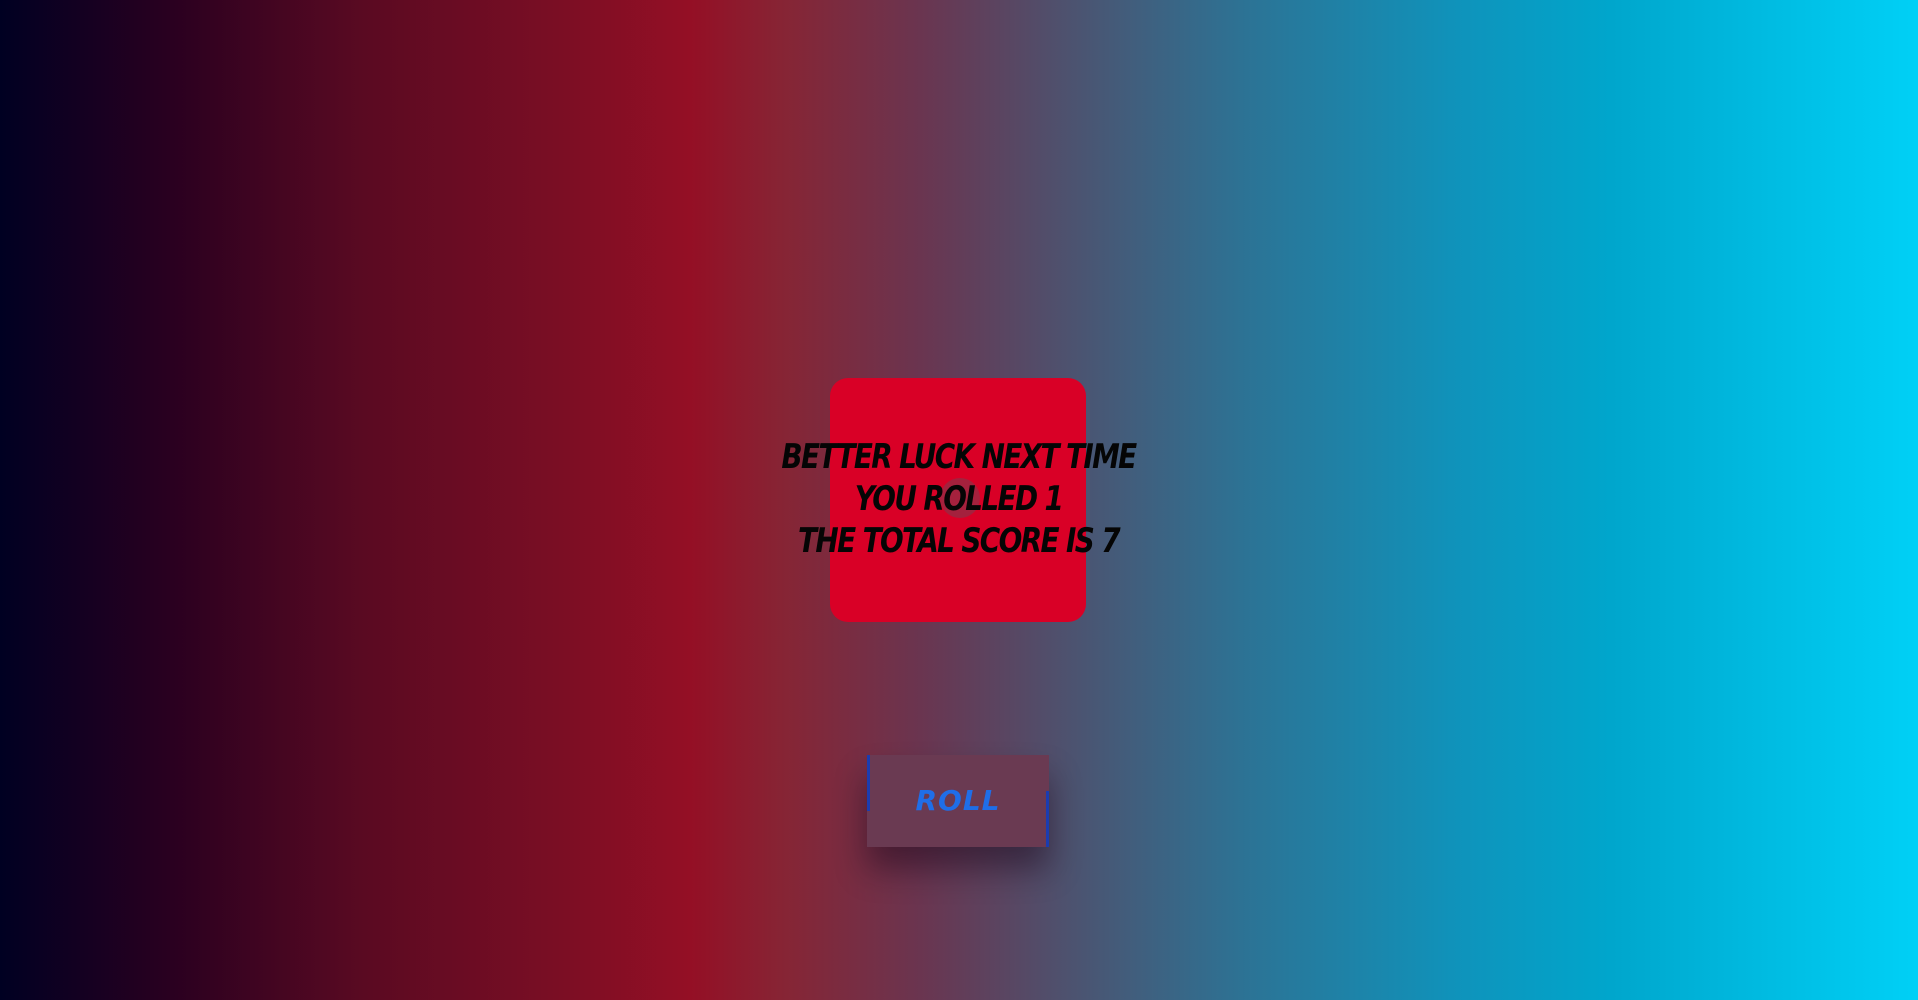 Image resolution: width=1918 pixels, height=1000 pixels. I want to click on rolled-value-text: You rolled 1, so click(959, 499).